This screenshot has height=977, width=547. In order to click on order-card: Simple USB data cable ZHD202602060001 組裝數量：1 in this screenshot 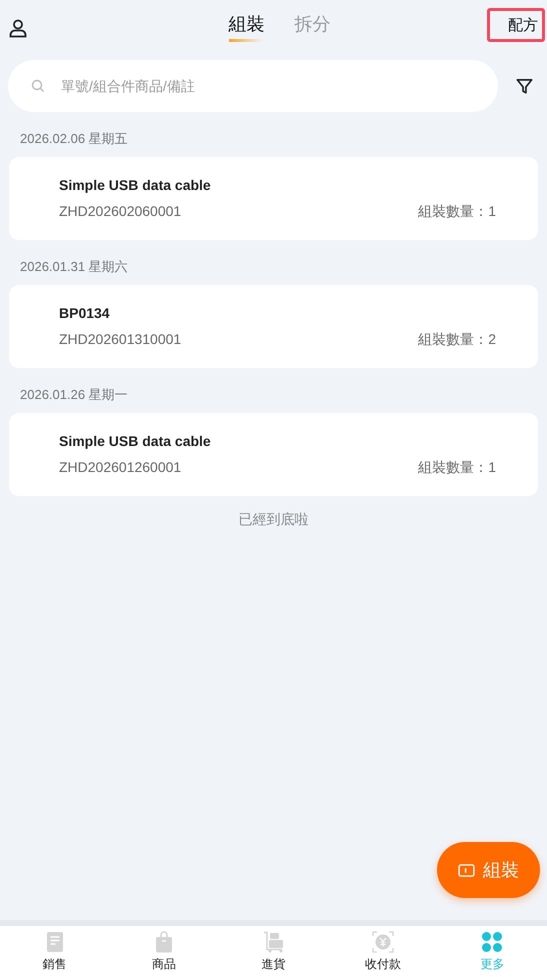, I will do `click(273, 198)`.